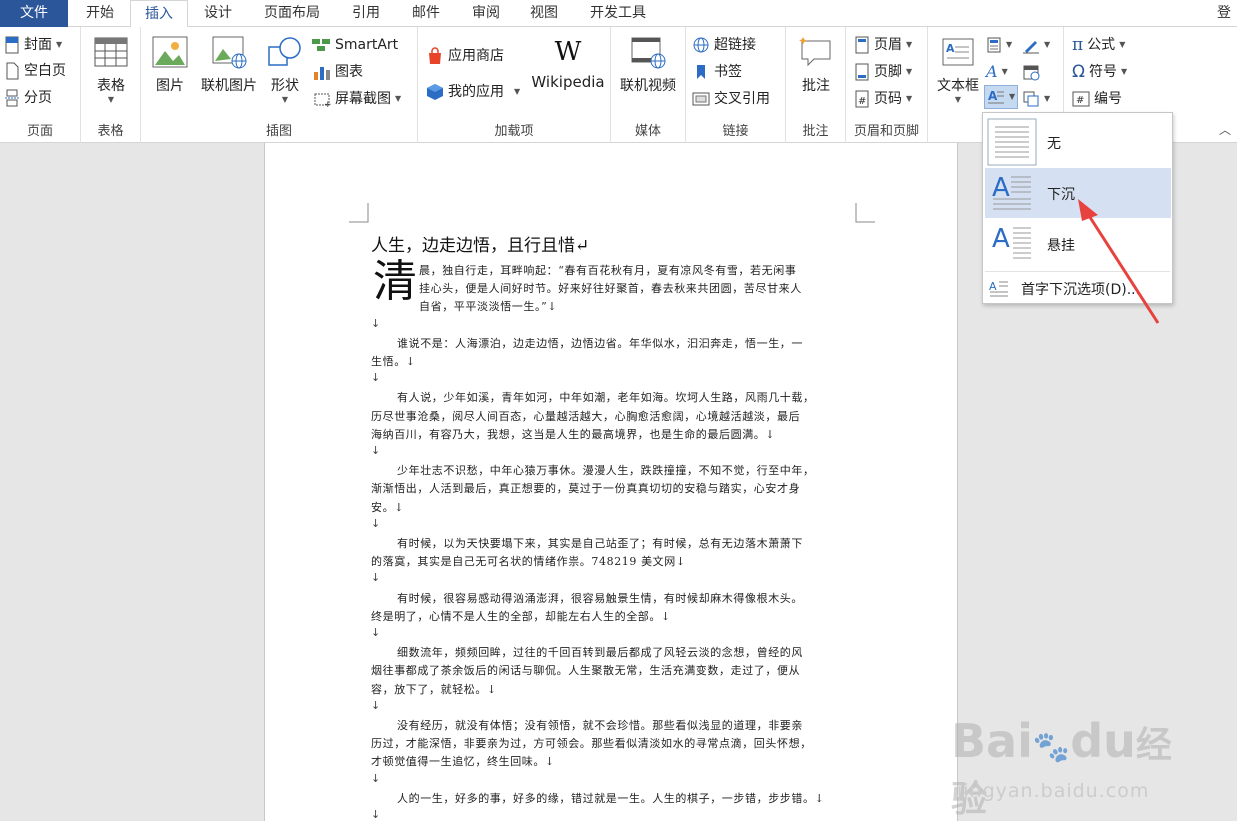 The image size is (1237, 821). I want to click on quick-parts-button: ▼, so click(999, 45).